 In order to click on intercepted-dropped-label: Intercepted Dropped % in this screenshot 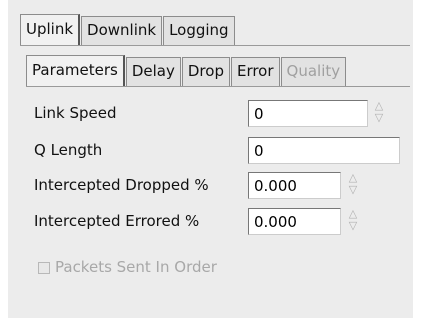, I will do `click(121, 185)`.